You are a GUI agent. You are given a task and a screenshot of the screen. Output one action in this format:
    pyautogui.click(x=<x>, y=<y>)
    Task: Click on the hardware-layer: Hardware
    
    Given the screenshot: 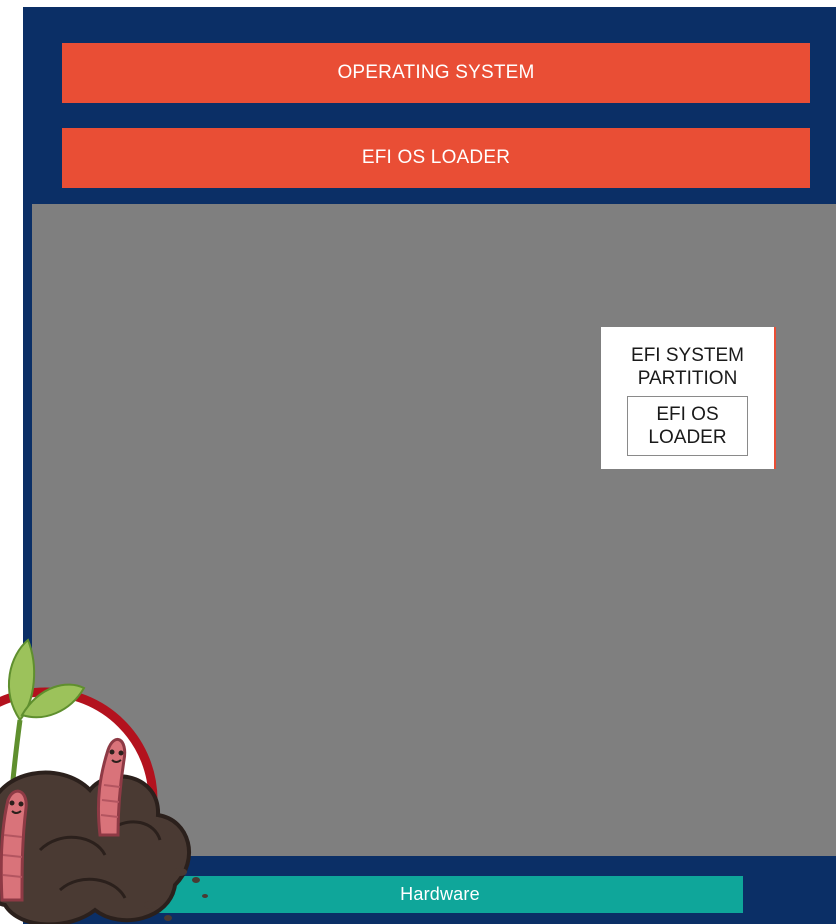 What is the action you would take?
    pyautogui.click(x=440, y=894)
    